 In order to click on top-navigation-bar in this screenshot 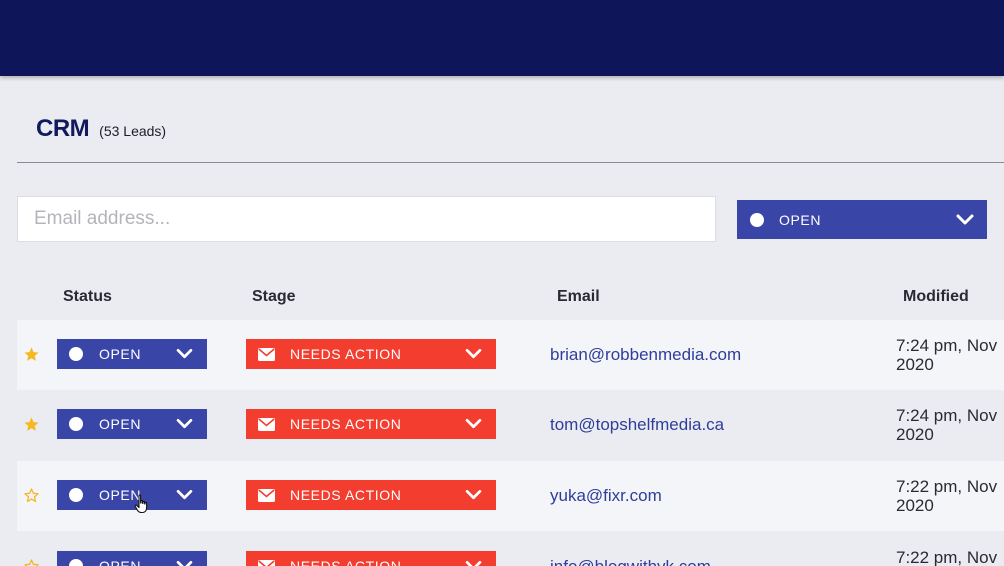, I will do `click(502, 38)`.